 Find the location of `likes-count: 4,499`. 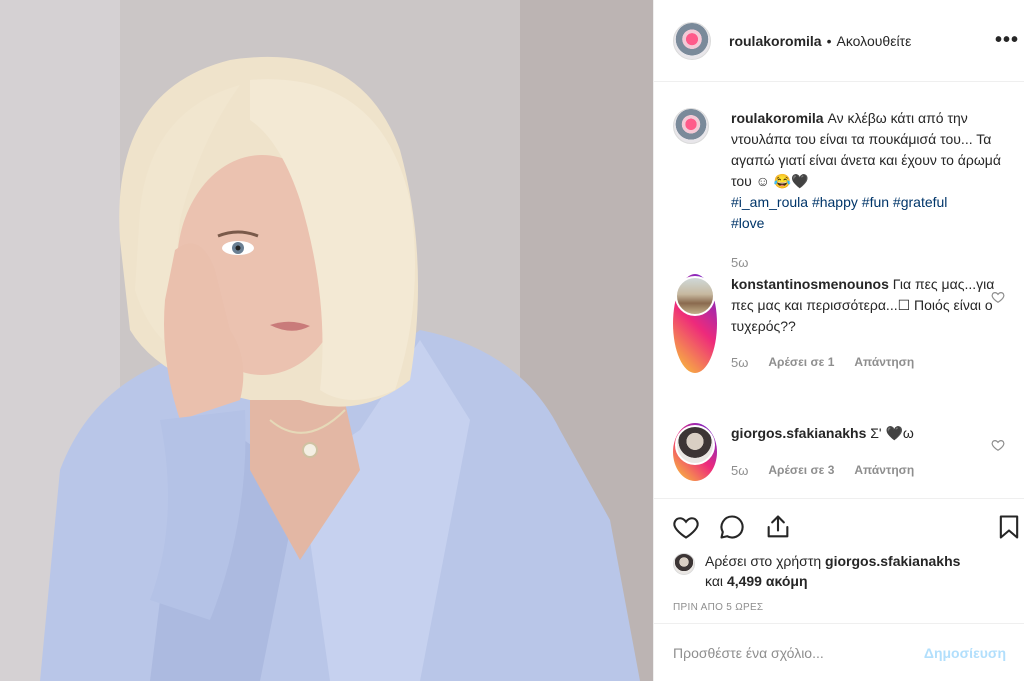

likes-count: 4,499 is located at coordinates (744, 581).